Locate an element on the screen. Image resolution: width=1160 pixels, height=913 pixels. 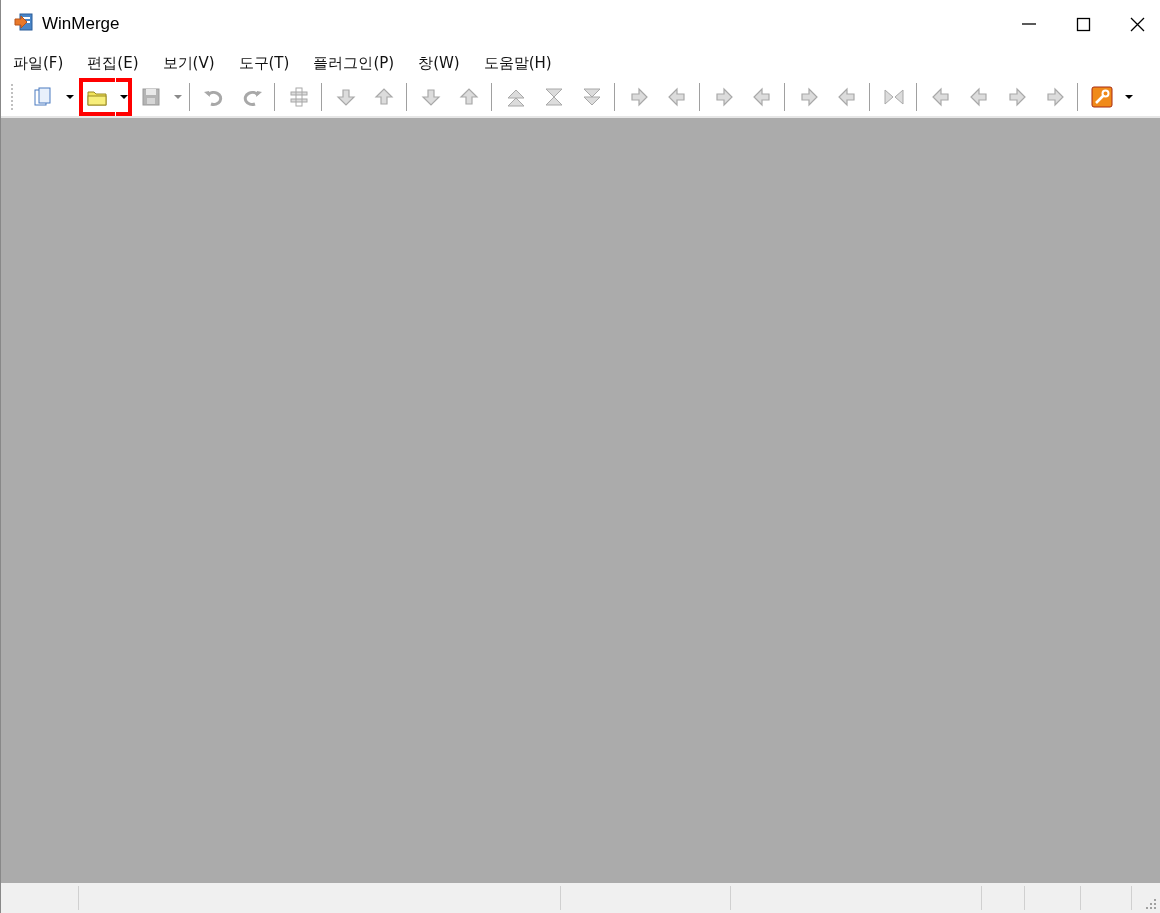
dropdown-button is located at coordinates (124, 97).